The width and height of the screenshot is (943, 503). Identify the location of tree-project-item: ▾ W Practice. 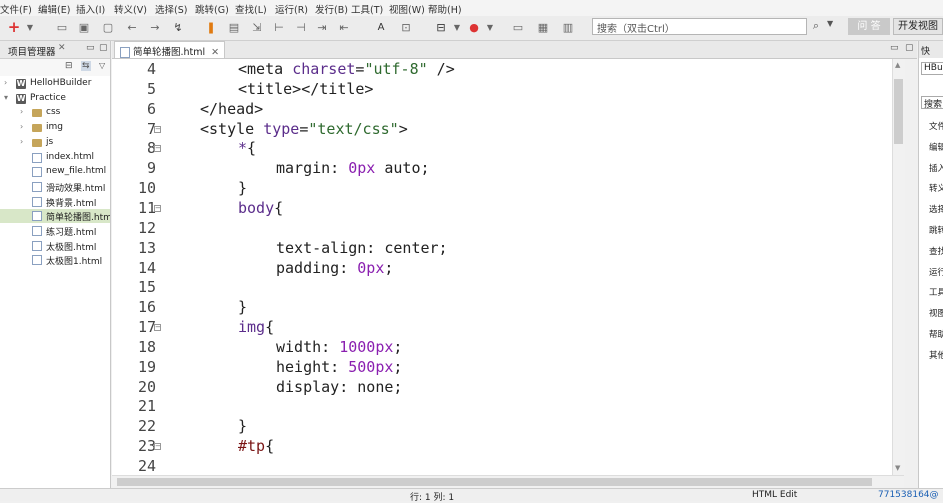
(55, 99).